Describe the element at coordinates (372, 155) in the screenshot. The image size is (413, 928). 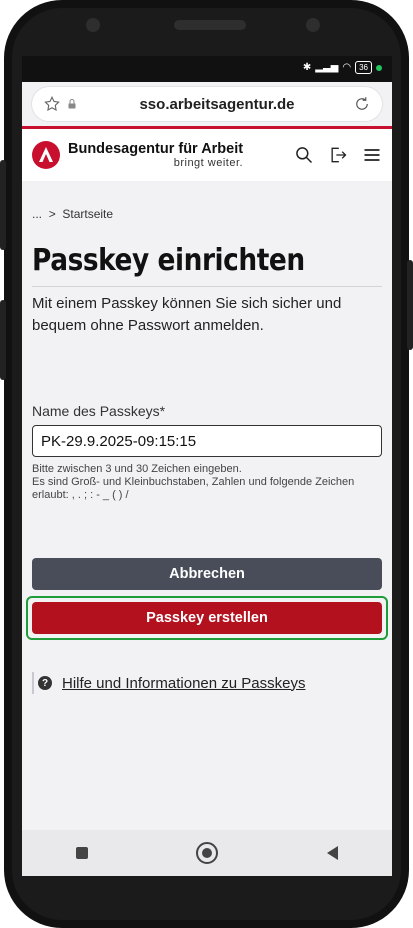
I see `menu-icon` at that location.